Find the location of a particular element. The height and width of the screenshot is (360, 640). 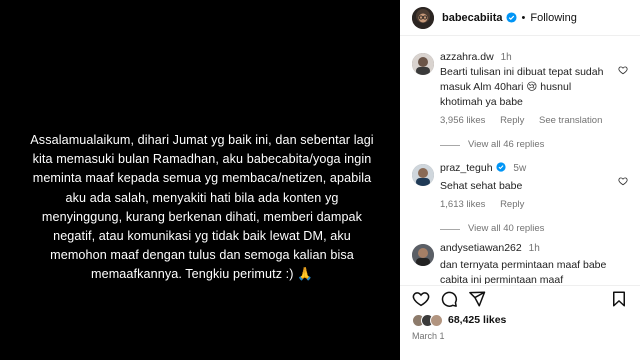

post-text-line: memaafkannya. Tengkiu perimutz :) 🙏 is located at coordinates (202, 274).